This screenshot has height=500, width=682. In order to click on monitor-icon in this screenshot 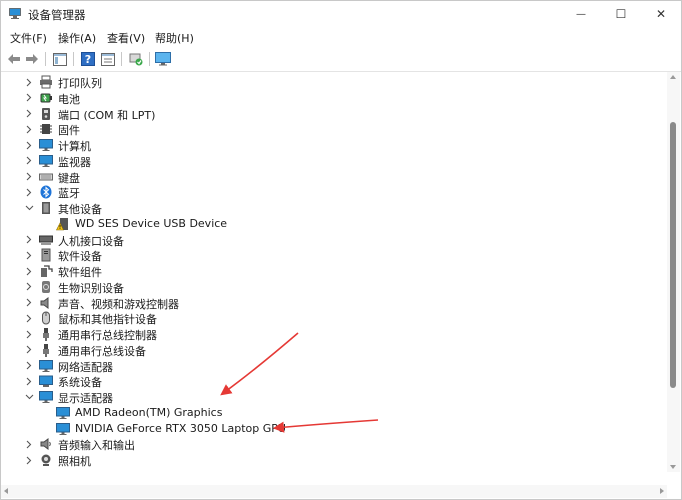, I will do `click(163, 59)`.